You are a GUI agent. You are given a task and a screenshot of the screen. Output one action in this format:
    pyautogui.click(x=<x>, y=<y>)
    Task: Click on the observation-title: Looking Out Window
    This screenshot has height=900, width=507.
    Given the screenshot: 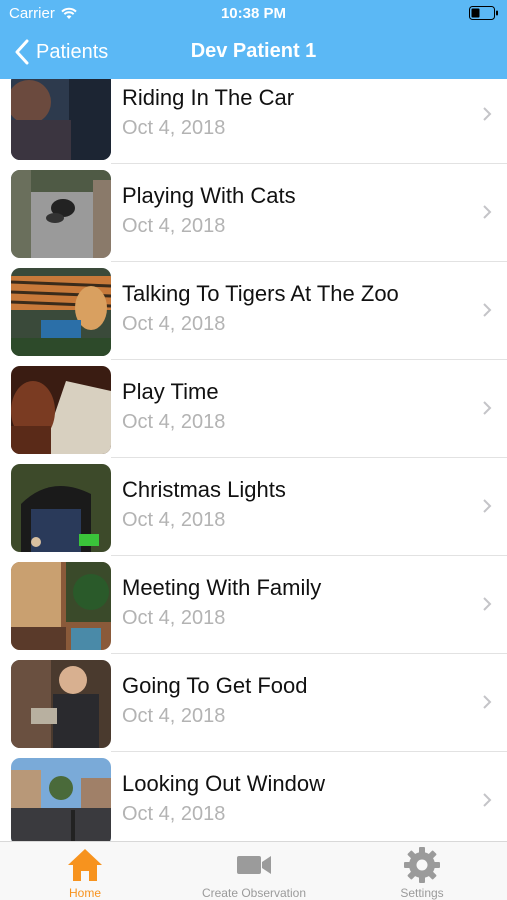 What is the action you would take?
    pyautogui.click(x=223, y=783)
    